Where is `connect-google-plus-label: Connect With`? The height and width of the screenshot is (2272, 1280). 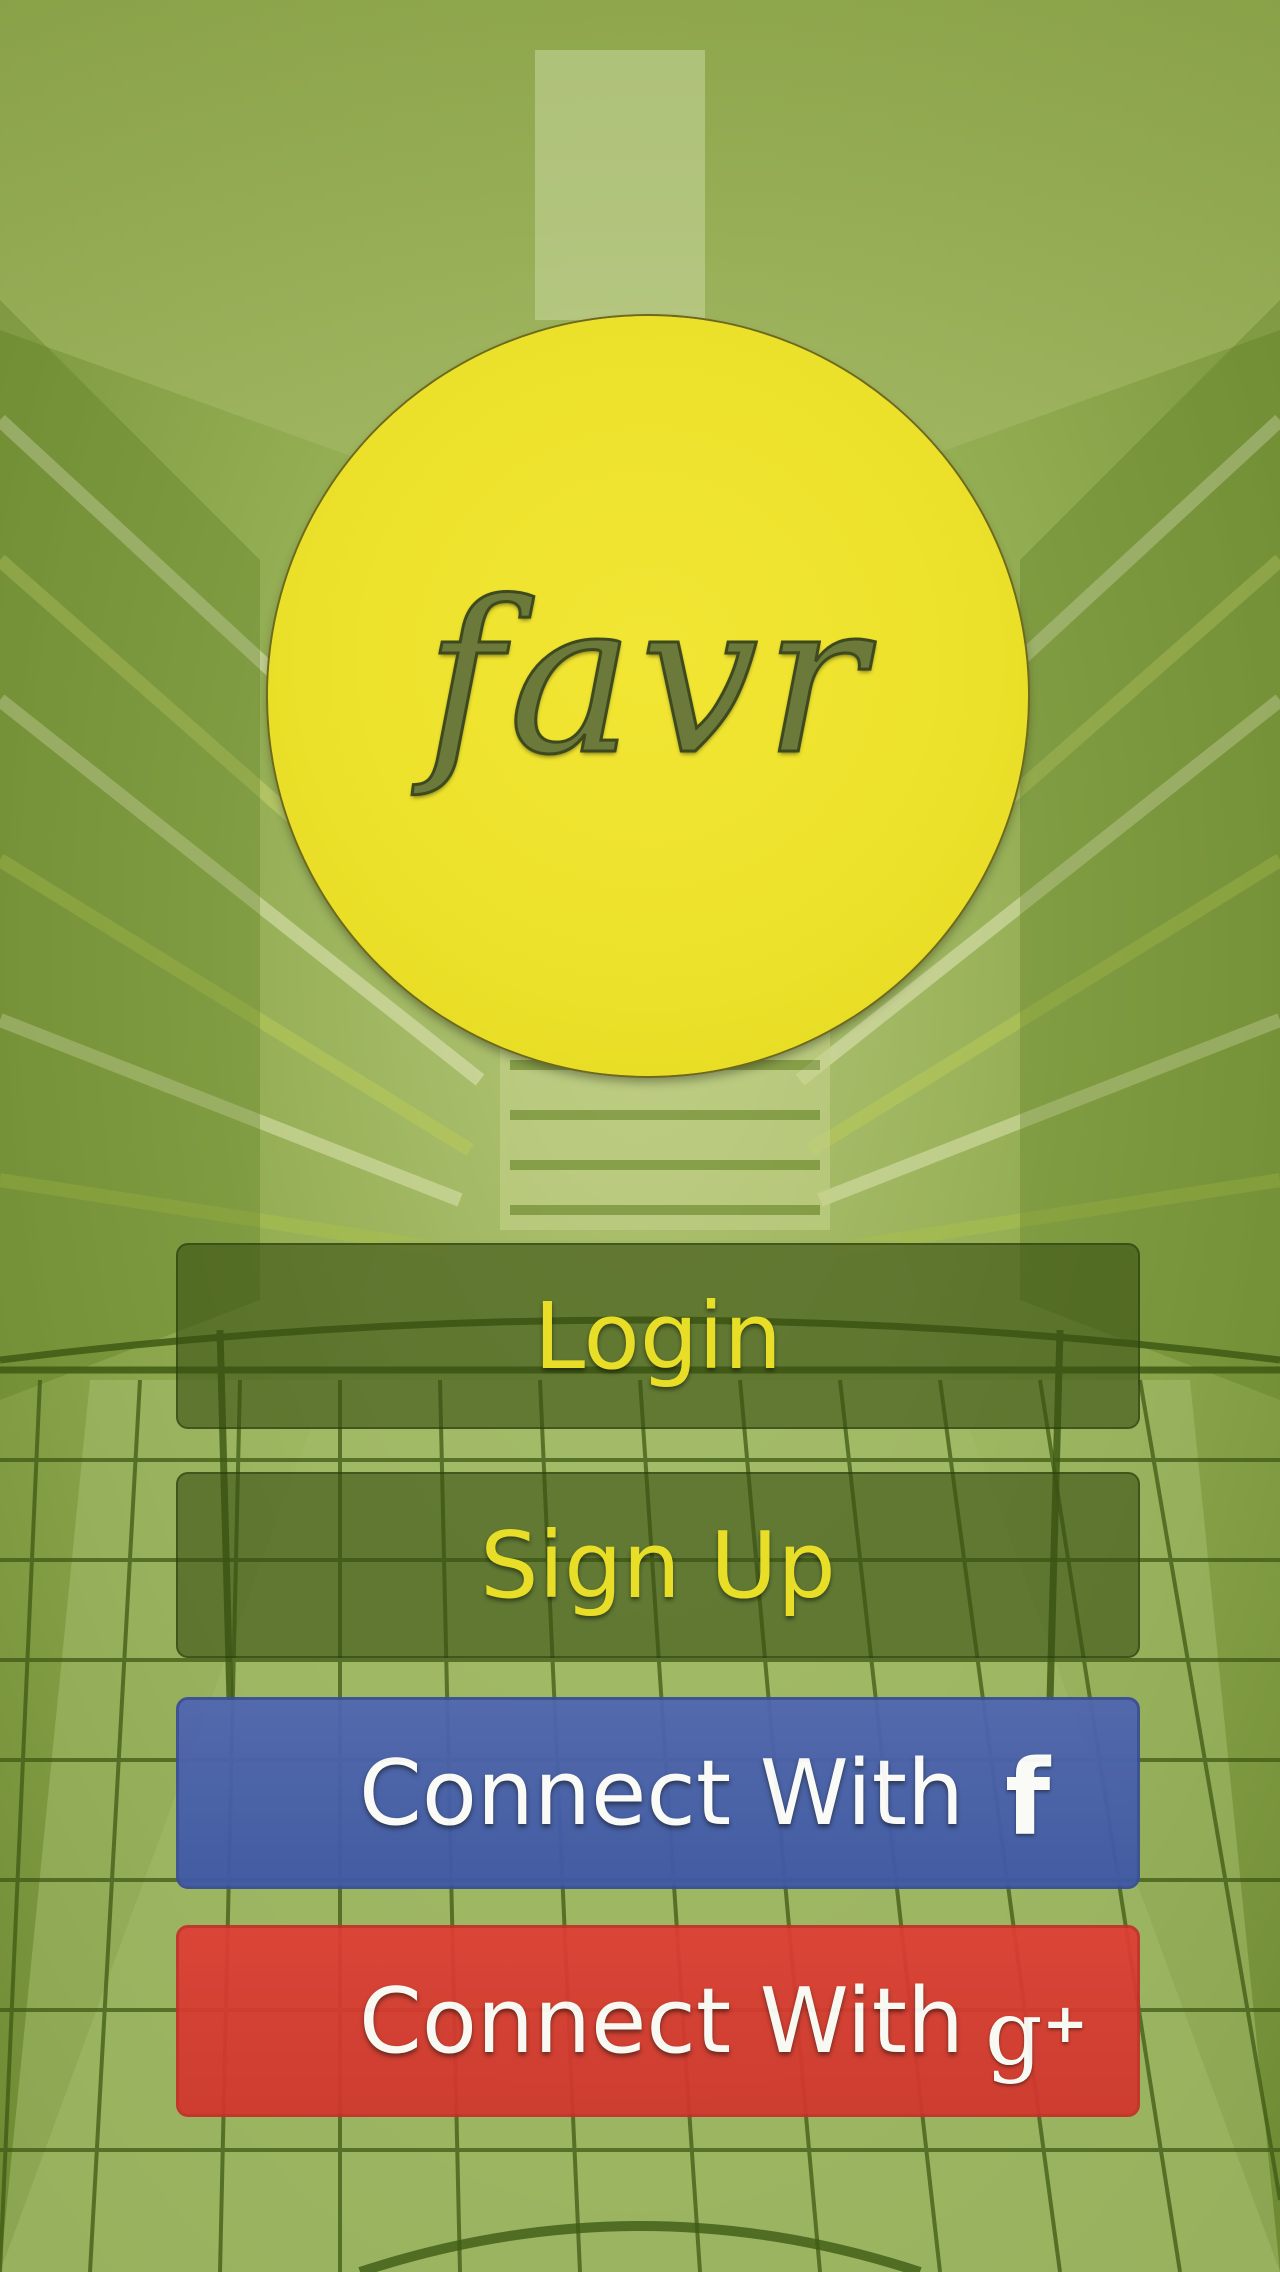
connect-google-plus-label: Connect With is located at coordinates (662, 2021).